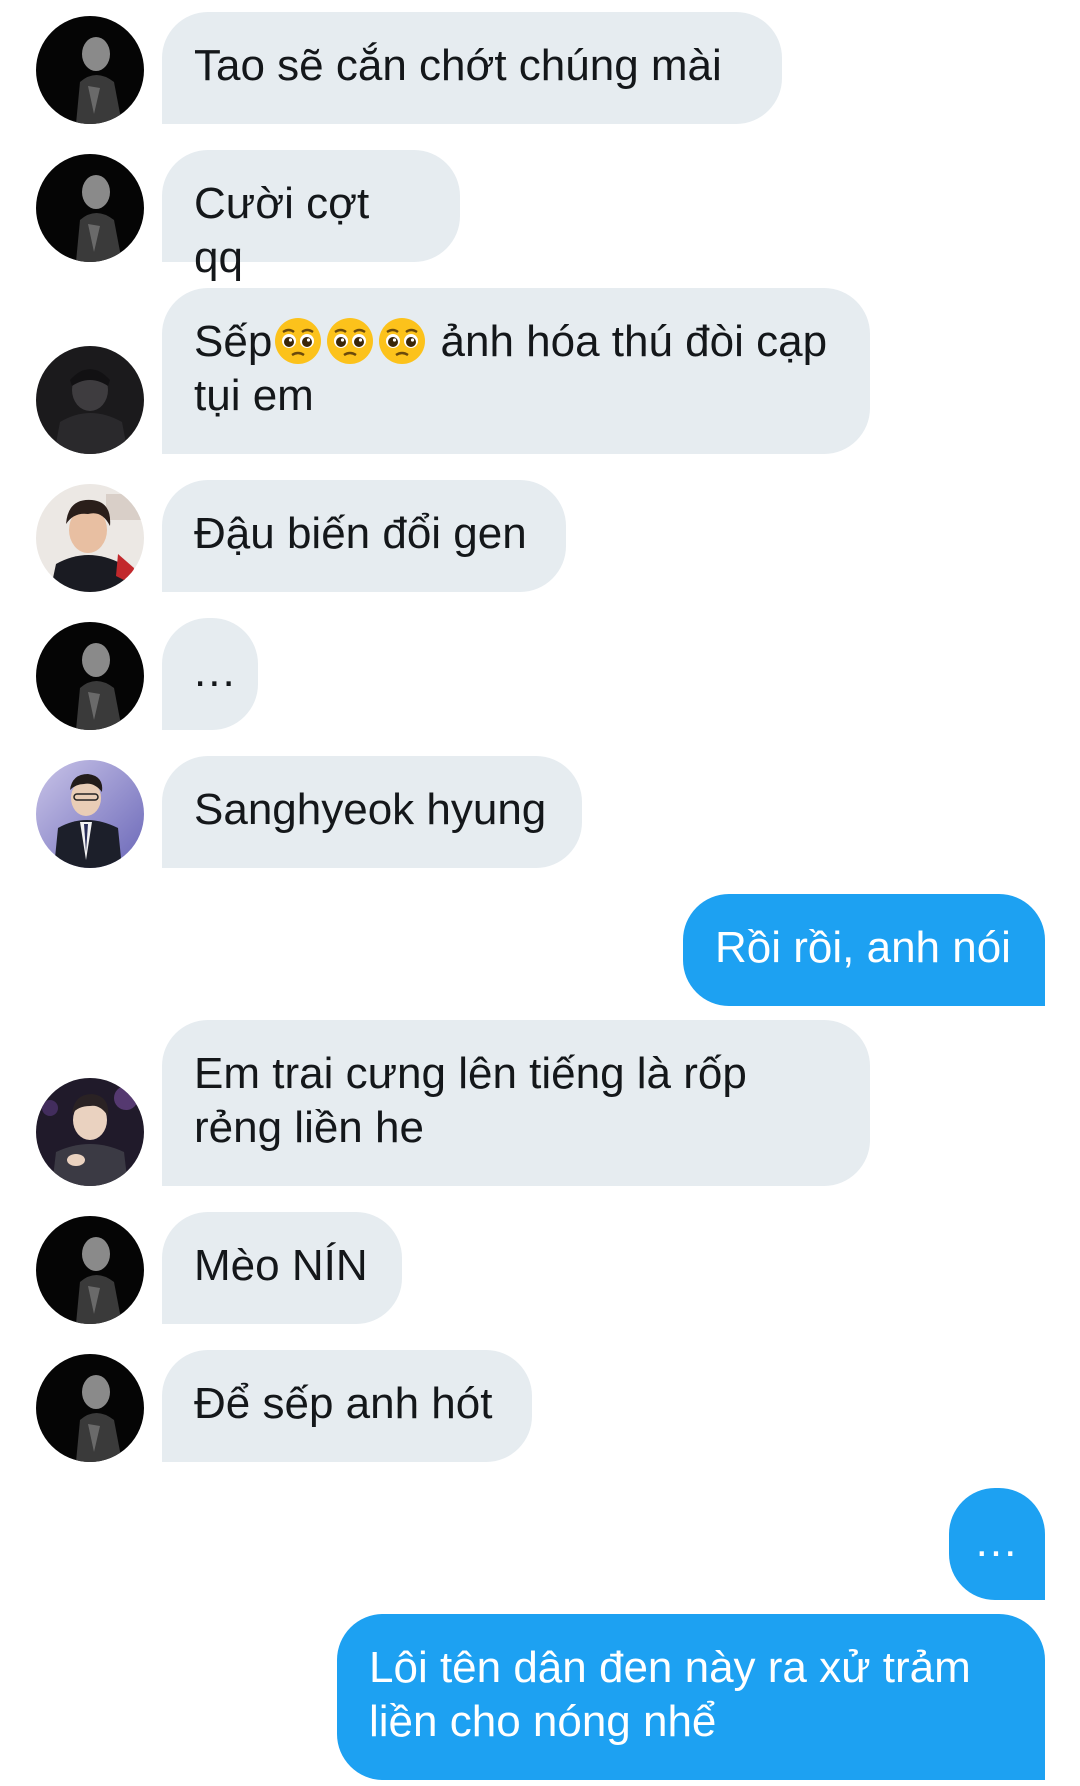 The width and height of the screenshot is (1080, 1786). Describe the element at coordinates (364, 536) in the screenshot. I see `message-bubble: Đậu biến đổi gen` at that location.